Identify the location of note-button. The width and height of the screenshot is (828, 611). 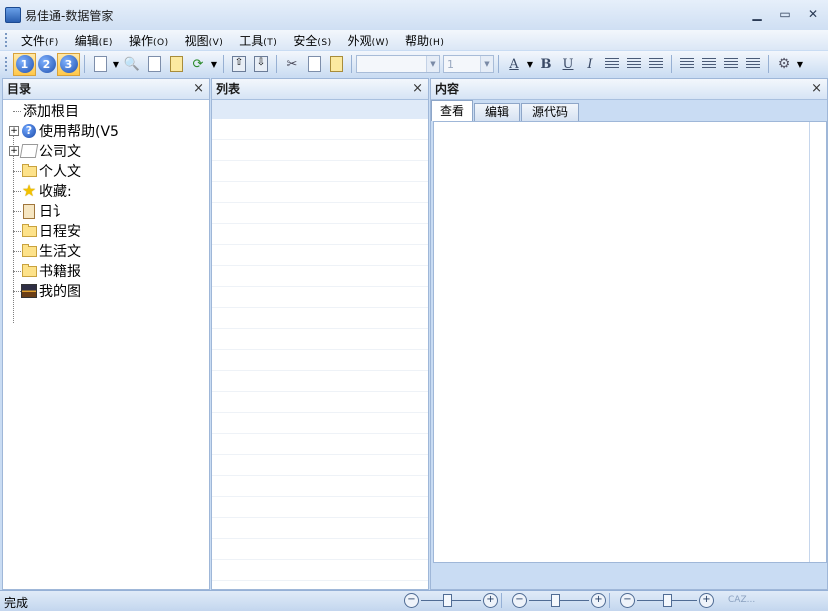
(176, 64).